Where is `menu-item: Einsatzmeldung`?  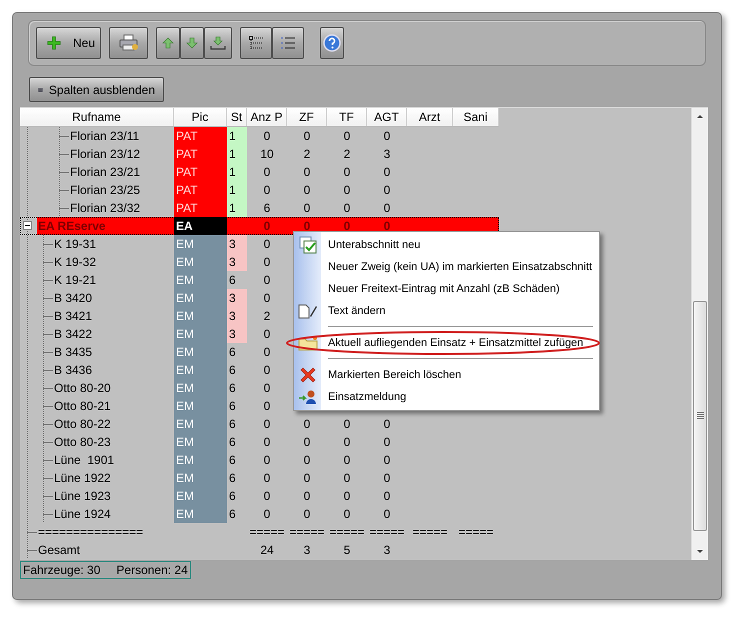
menu-item: Einsatzmeldung is located at coordinates (446, 397).